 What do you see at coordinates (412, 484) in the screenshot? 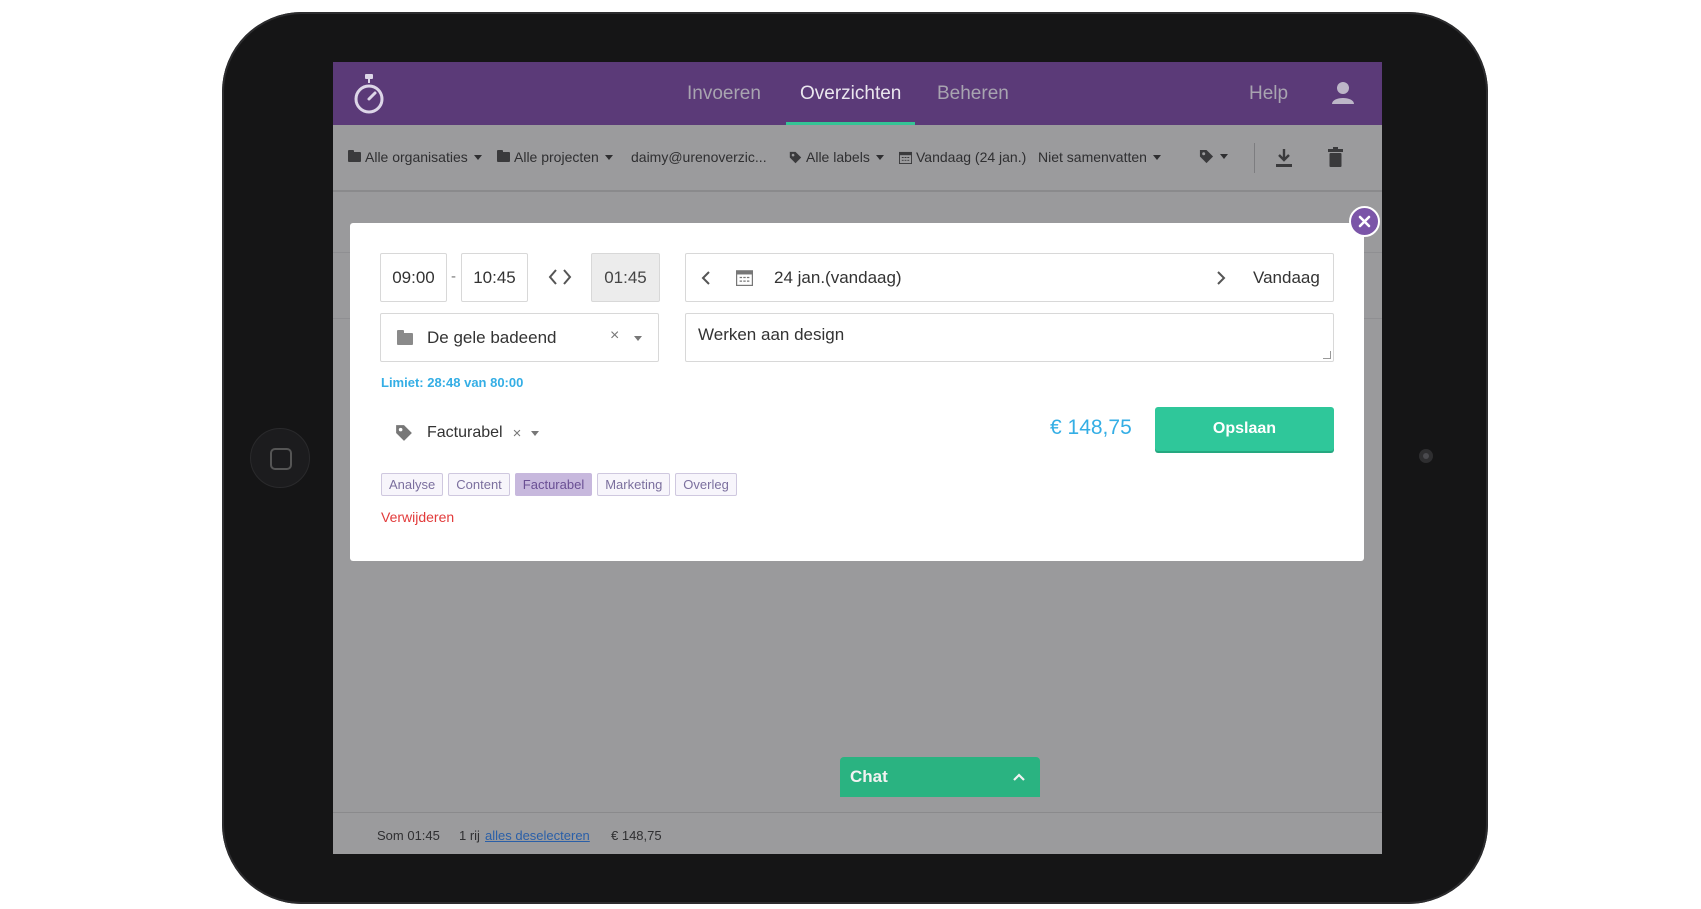
I see `tag-chip-analyse: Analyse` at bounding box center [412, 484].